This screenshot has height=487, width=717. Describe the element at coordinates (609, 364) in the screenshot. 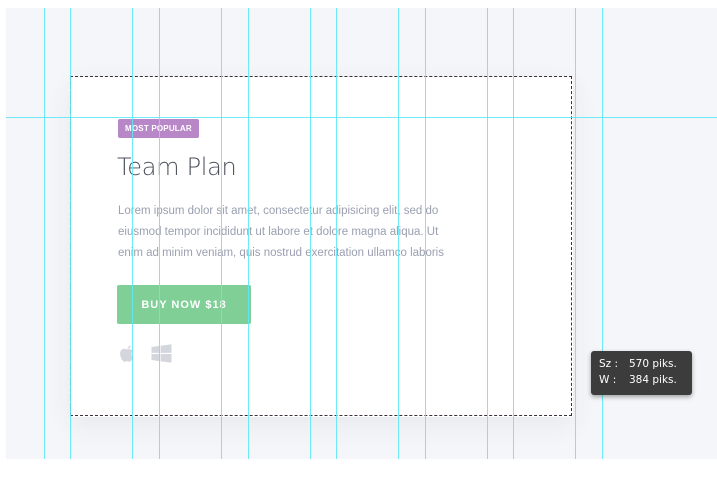

I see `width-label: Sz :` at that location.